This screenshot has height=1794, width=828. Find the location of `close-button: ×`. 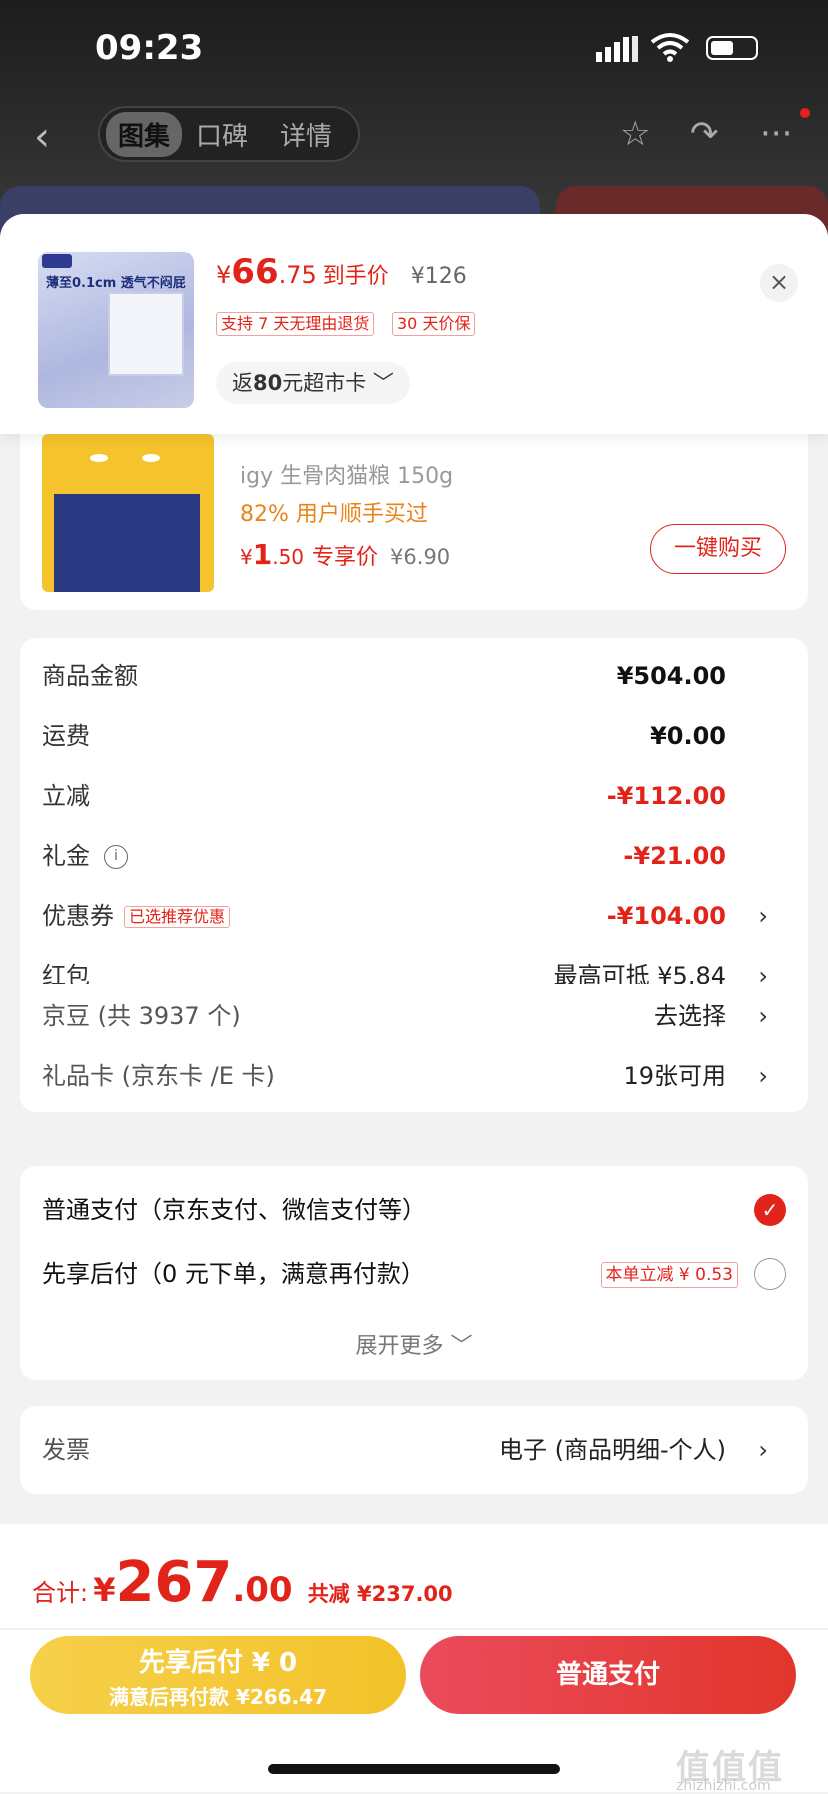

close-button: × is located at coordinates (779, 283).